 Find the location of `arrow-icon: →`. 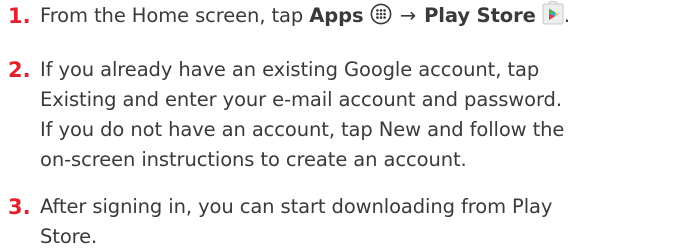

arrow-icon: → is located at coordinates (407, 15).